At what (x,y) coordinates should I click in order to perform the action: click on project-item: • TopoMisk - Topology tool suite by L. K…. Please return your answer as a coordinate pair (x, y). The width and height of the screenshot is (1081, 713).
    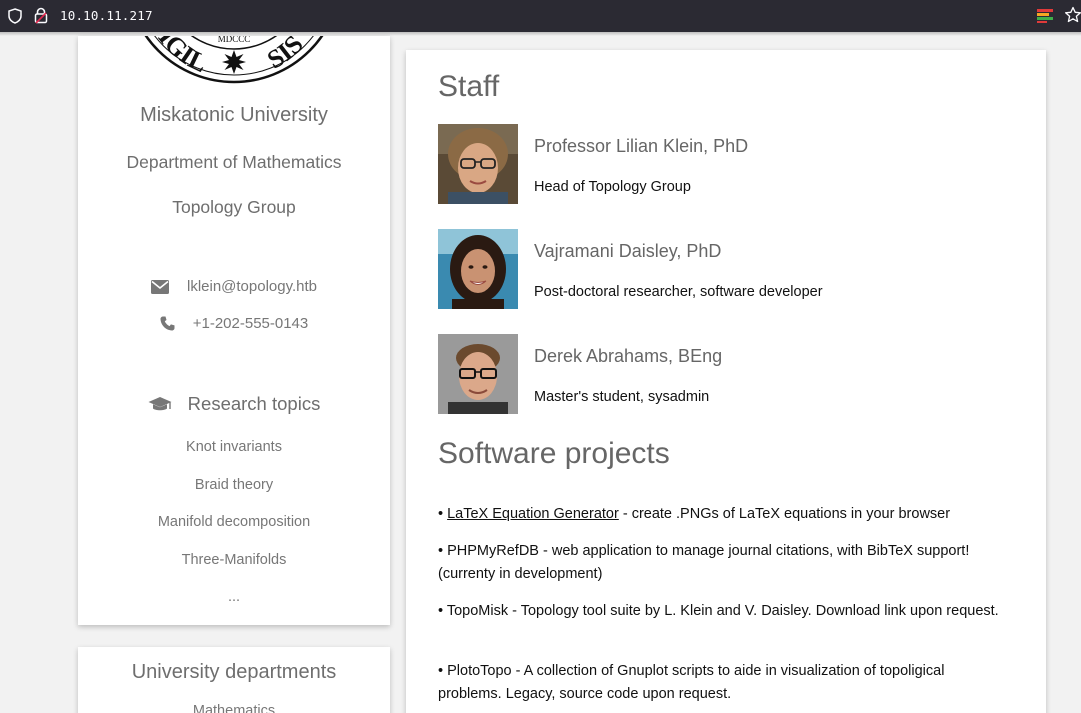
    Looking at the image, I should click on (723, 611).